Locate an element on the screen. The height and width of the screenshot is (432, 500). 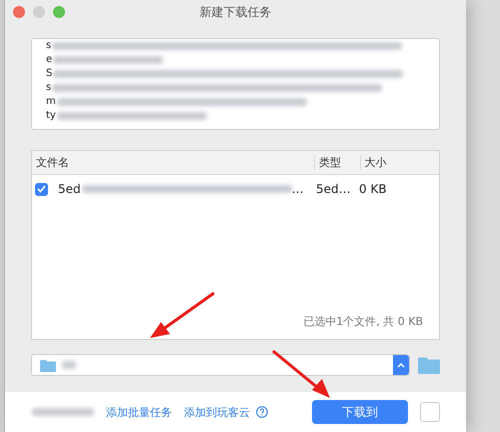
save-path-field is located at coordinates (220, 365).